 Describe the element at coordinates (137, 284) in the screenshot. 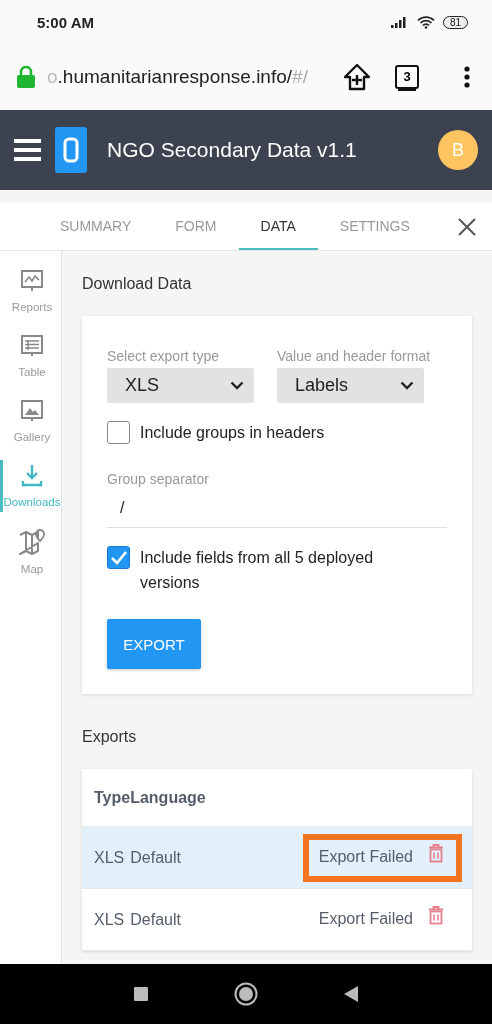

I see `section-title: Download Data` at that location.